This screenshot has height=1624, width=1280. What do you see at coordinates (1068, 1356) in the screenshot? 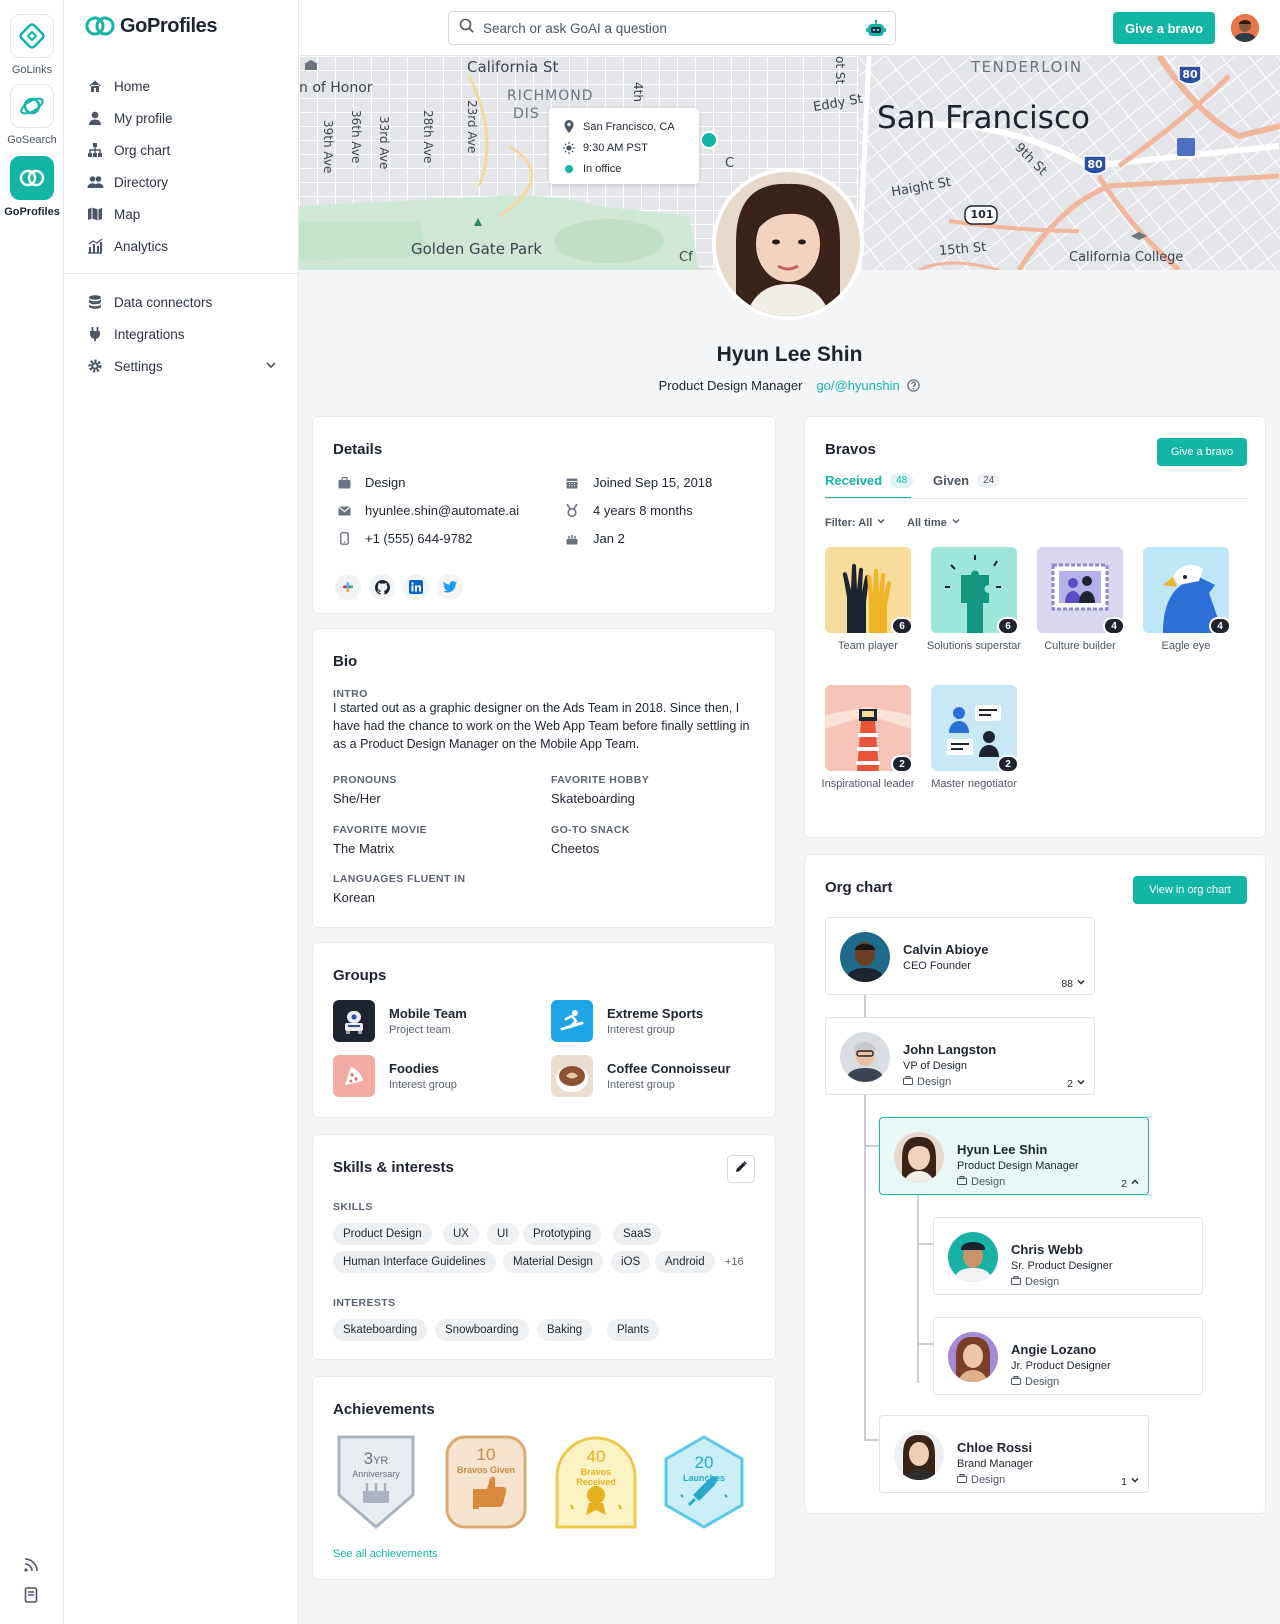
I see `org-node: Angie Lozano Jr. Product Designer Design` at bounding box center [1068, 1356].